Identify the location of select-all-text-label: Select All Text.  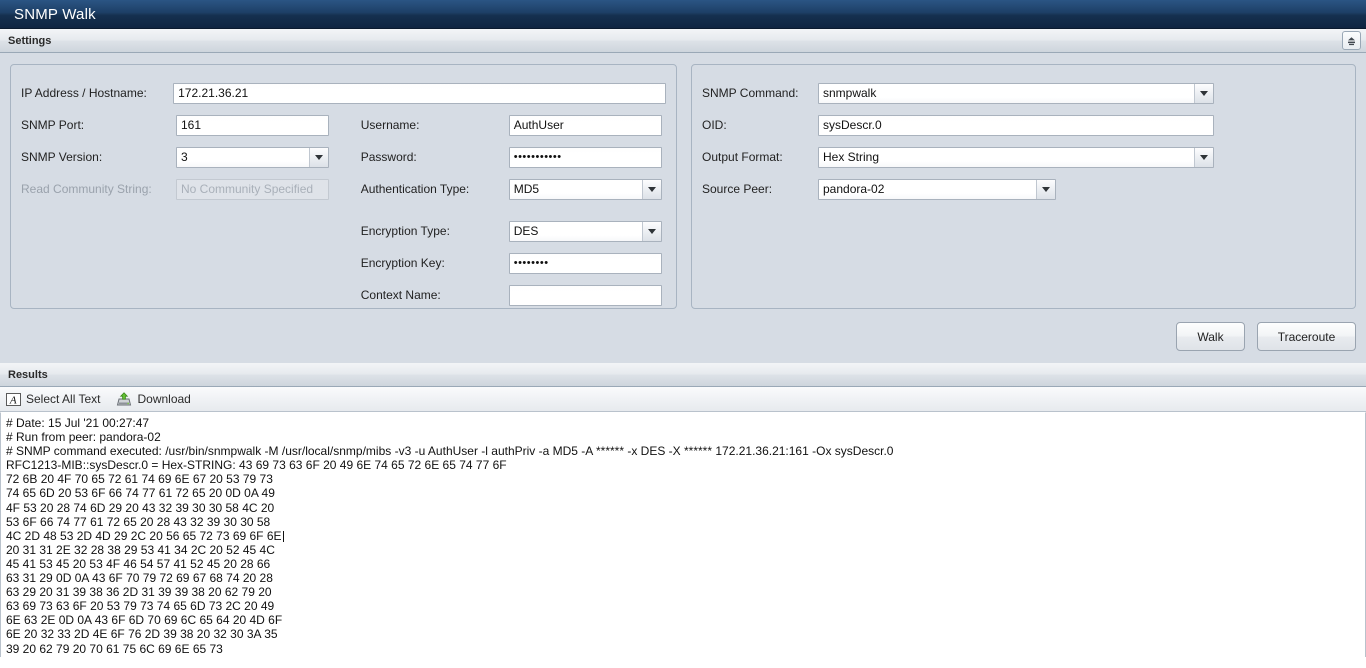
(63, 399).